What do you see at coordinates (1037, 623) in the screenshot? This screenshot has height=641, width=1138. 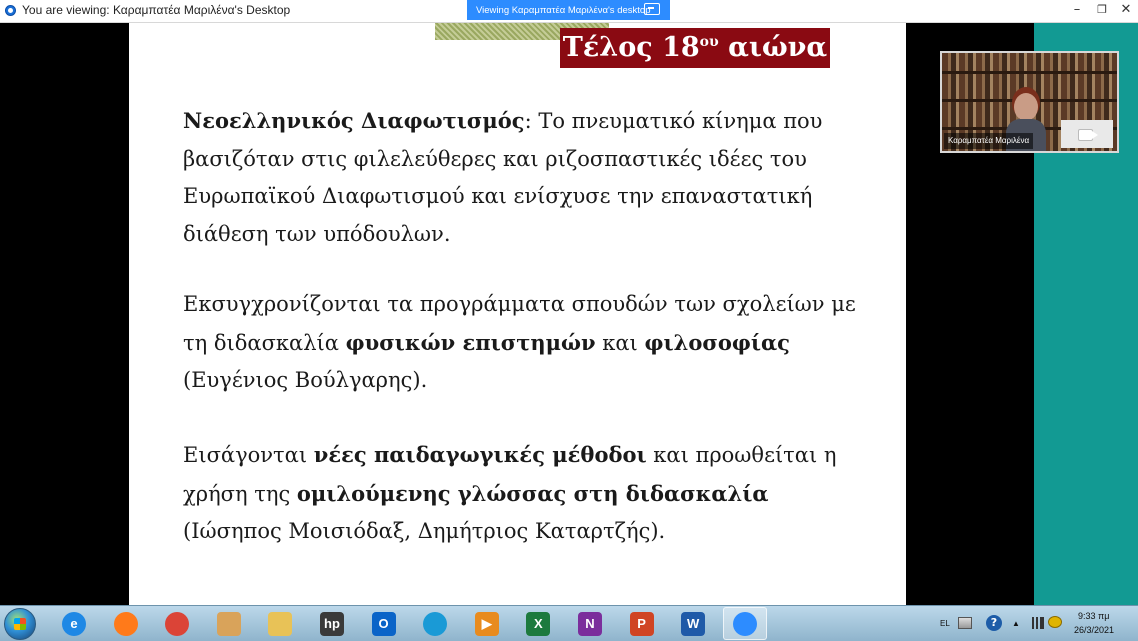 I see `network-signal-icon` at bounding box center [1037, 623].